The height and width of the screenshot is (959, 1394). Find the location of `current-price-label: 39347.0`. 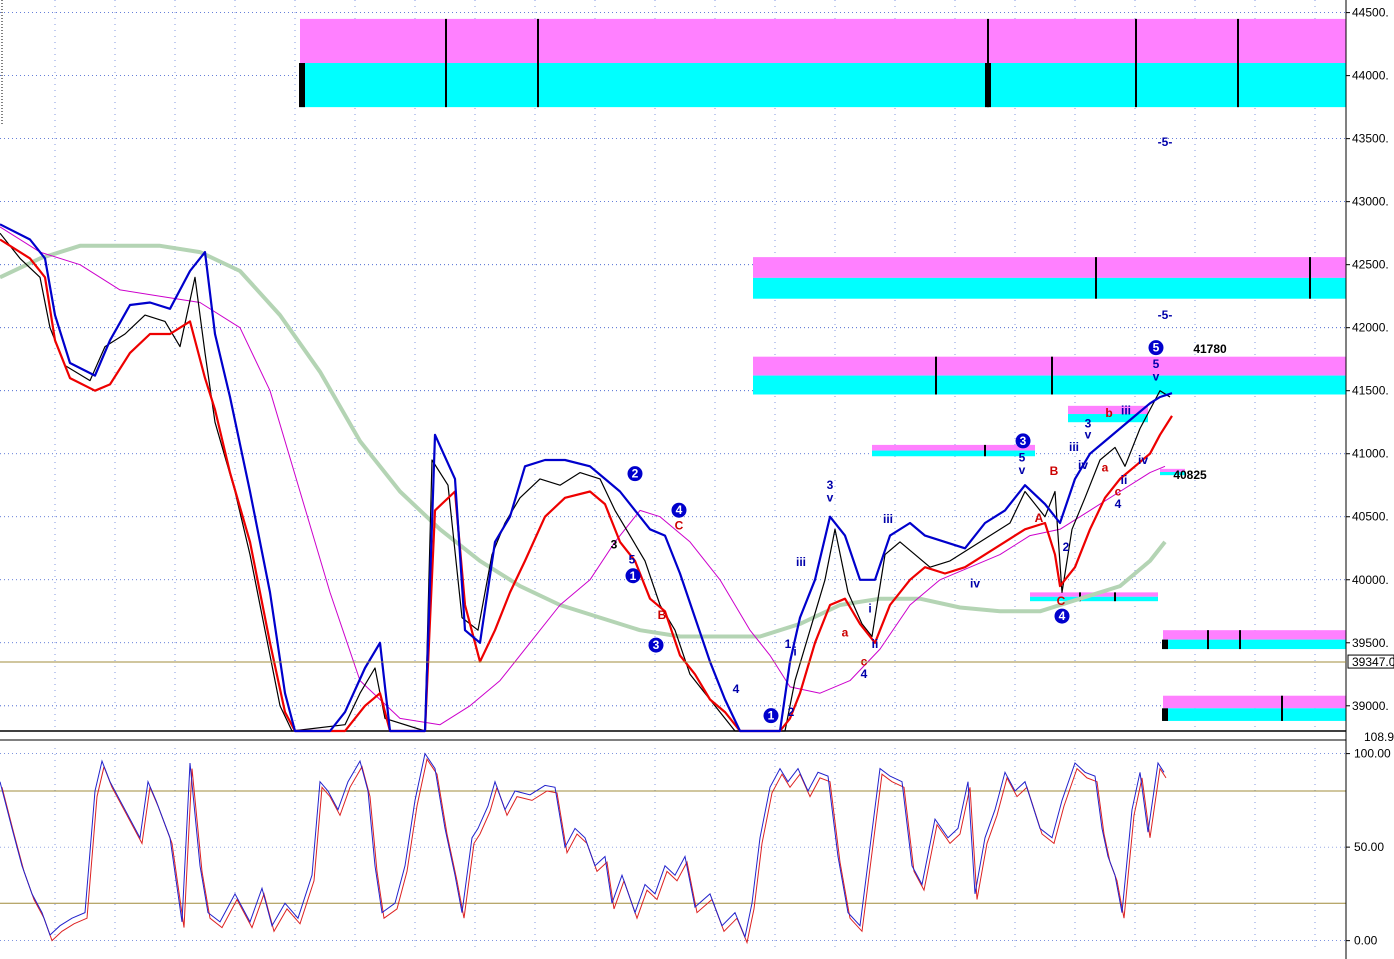

current-price-label: 39347.0 is located at coordinates (1373, 662).